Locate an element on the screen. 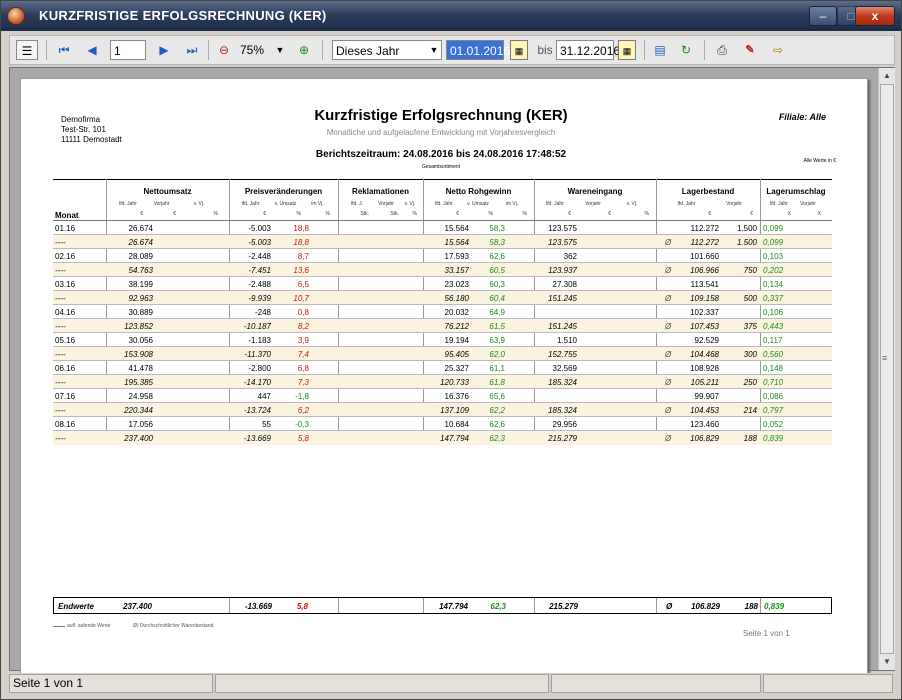 The height and width of the screenshot is (700, 902). all-values-note: Alle Werte in € is located at coordinates (819, 161).